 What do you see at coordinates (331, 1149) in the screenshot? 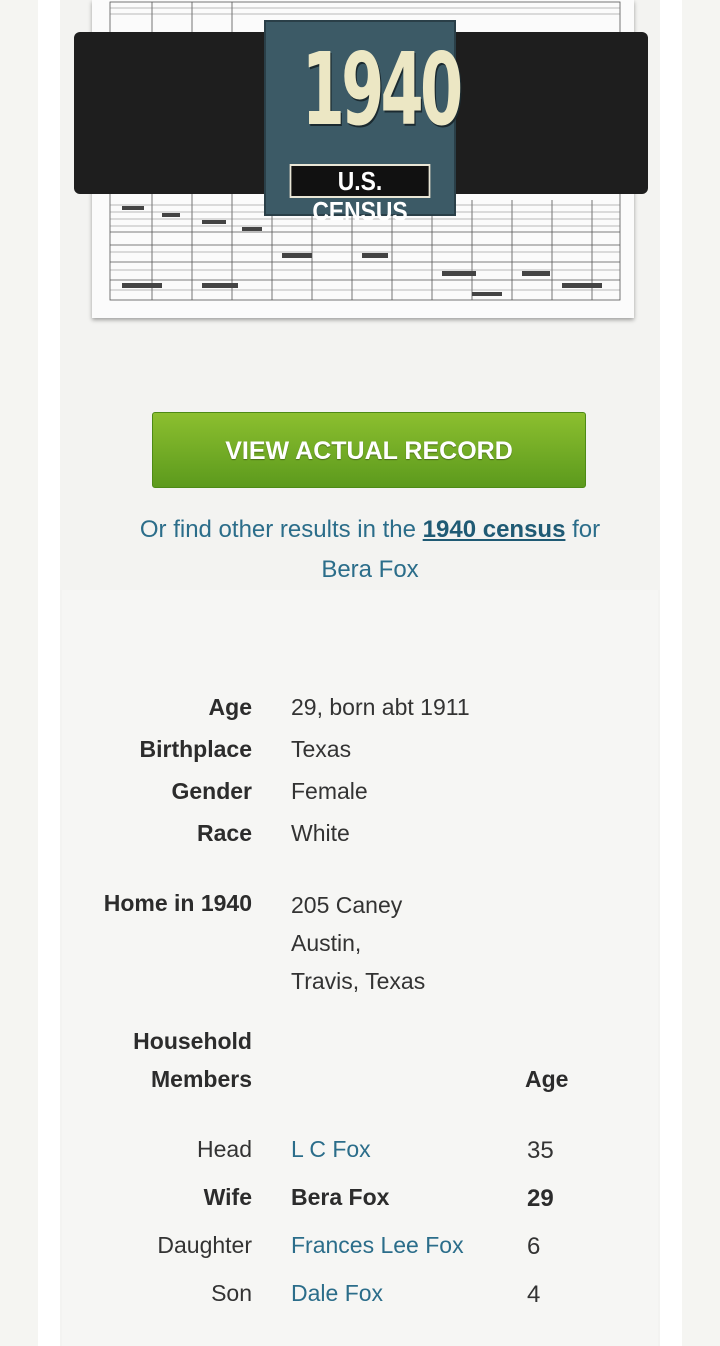
I see `member-name-link: L C Fox` at bounding box center [331, 1149].